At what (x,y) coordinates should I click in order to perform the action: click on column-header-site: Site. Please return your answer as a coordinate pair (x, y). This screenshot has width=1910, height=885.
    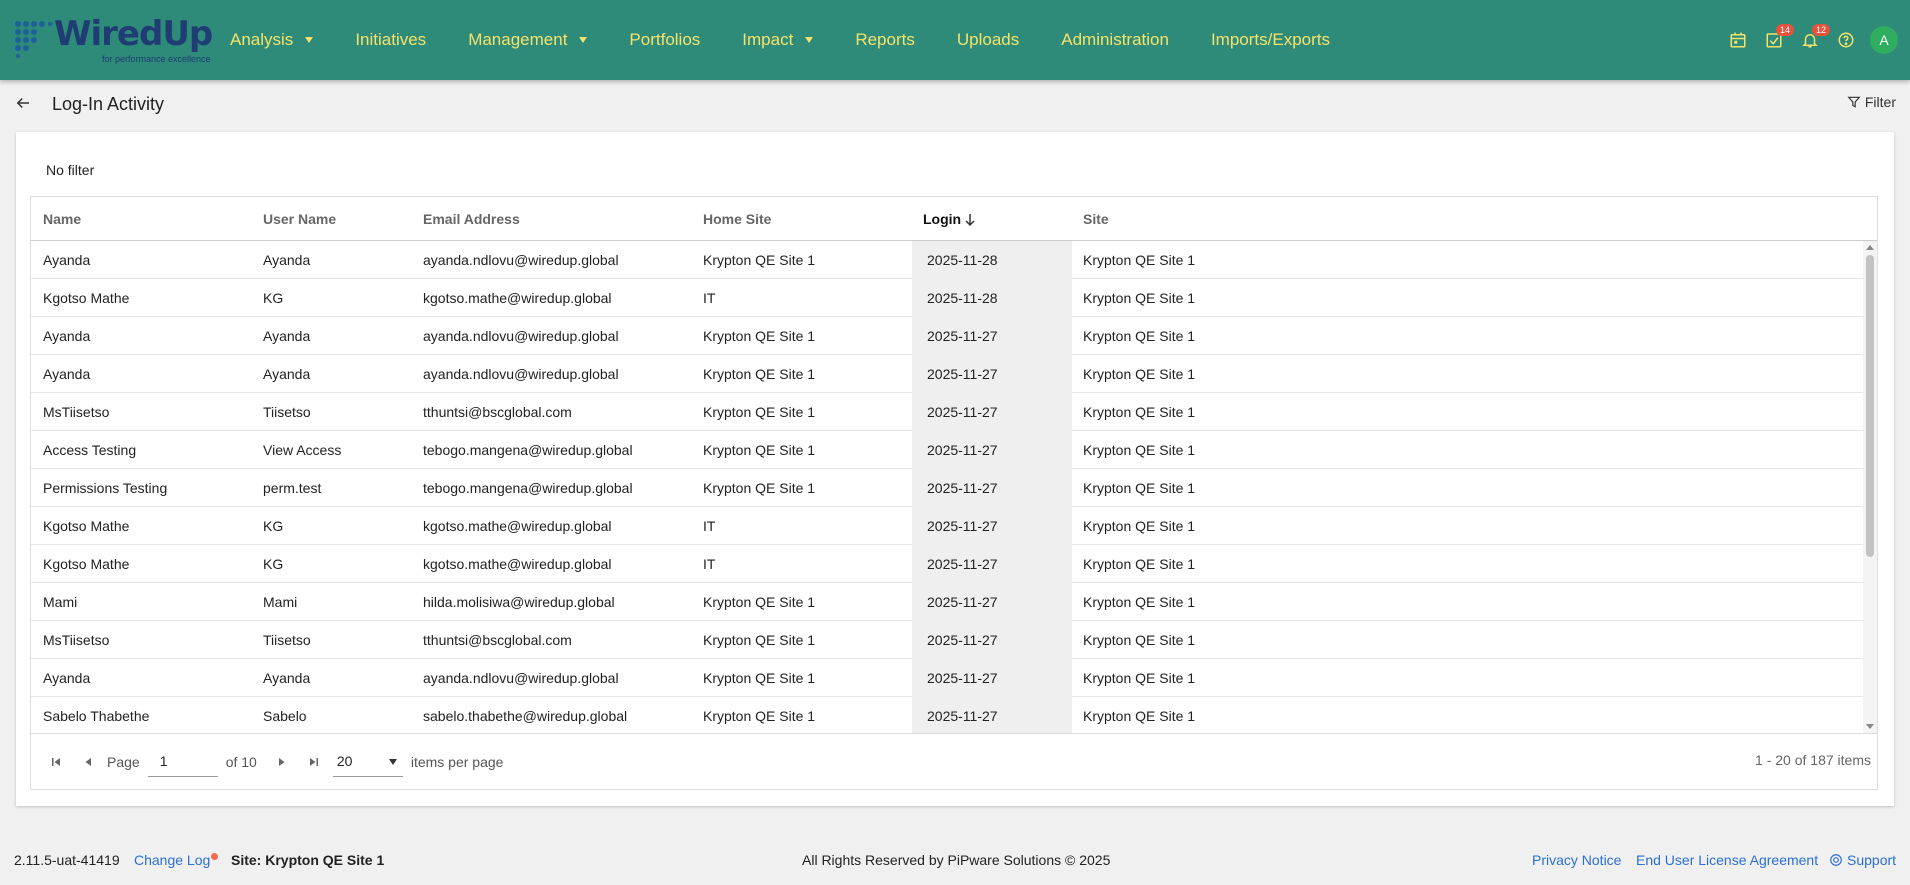
    Looking at the image, I should click on (1096, 219).